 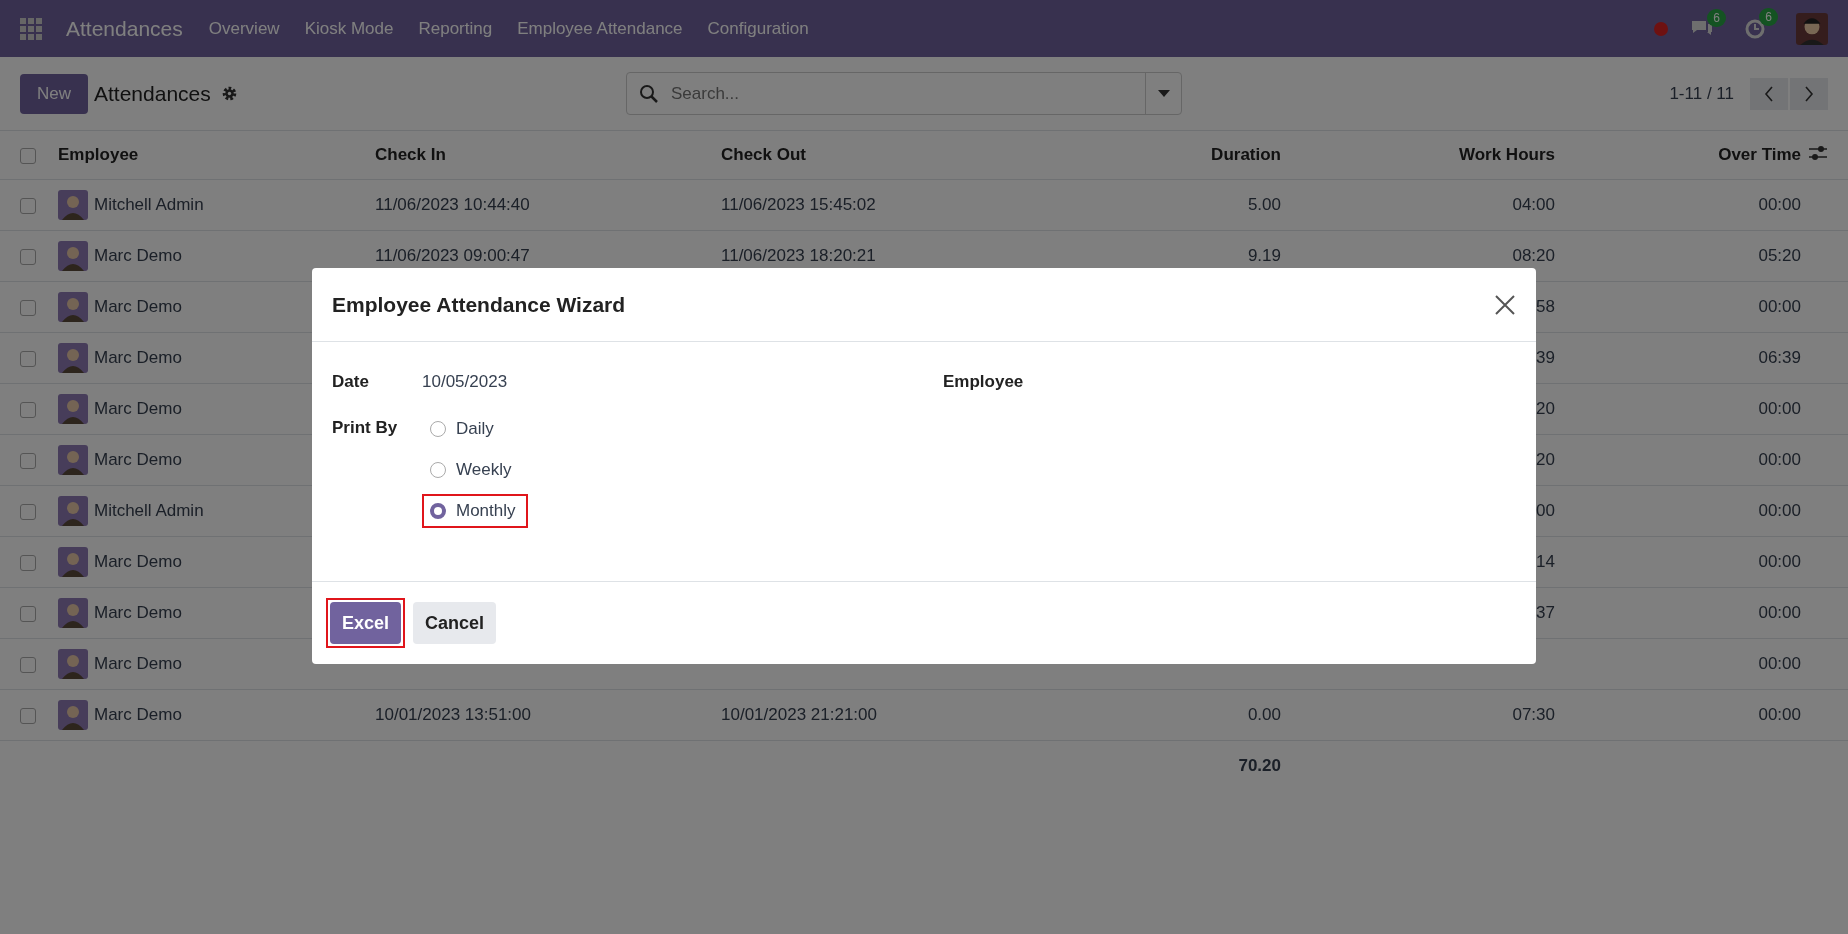 What do you see at coordinates (410, 154) in the screenshot?
I see `column-header: Check In` at bounding box center [410, 154].